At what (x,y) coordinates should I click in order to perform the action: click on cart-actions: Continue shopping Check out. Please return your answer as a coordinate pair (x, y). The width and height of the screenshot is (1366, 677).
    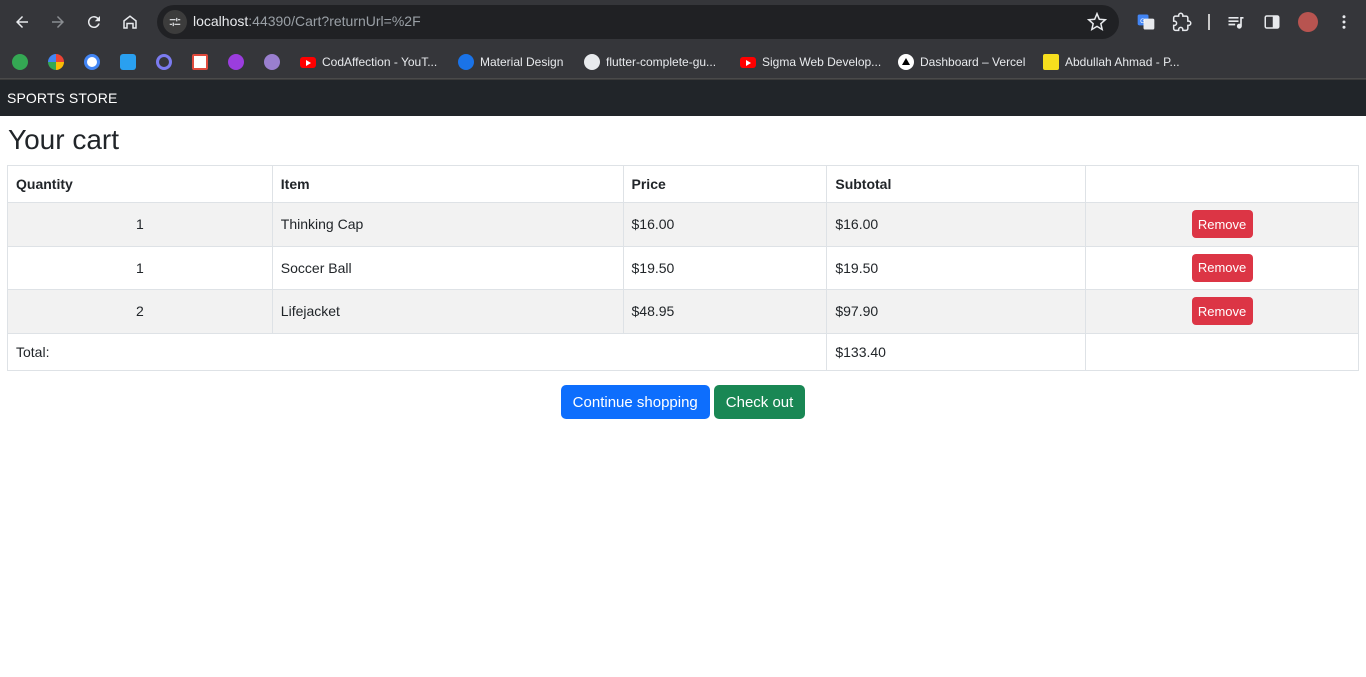
    Looking at the image, I should click on (683, 402).